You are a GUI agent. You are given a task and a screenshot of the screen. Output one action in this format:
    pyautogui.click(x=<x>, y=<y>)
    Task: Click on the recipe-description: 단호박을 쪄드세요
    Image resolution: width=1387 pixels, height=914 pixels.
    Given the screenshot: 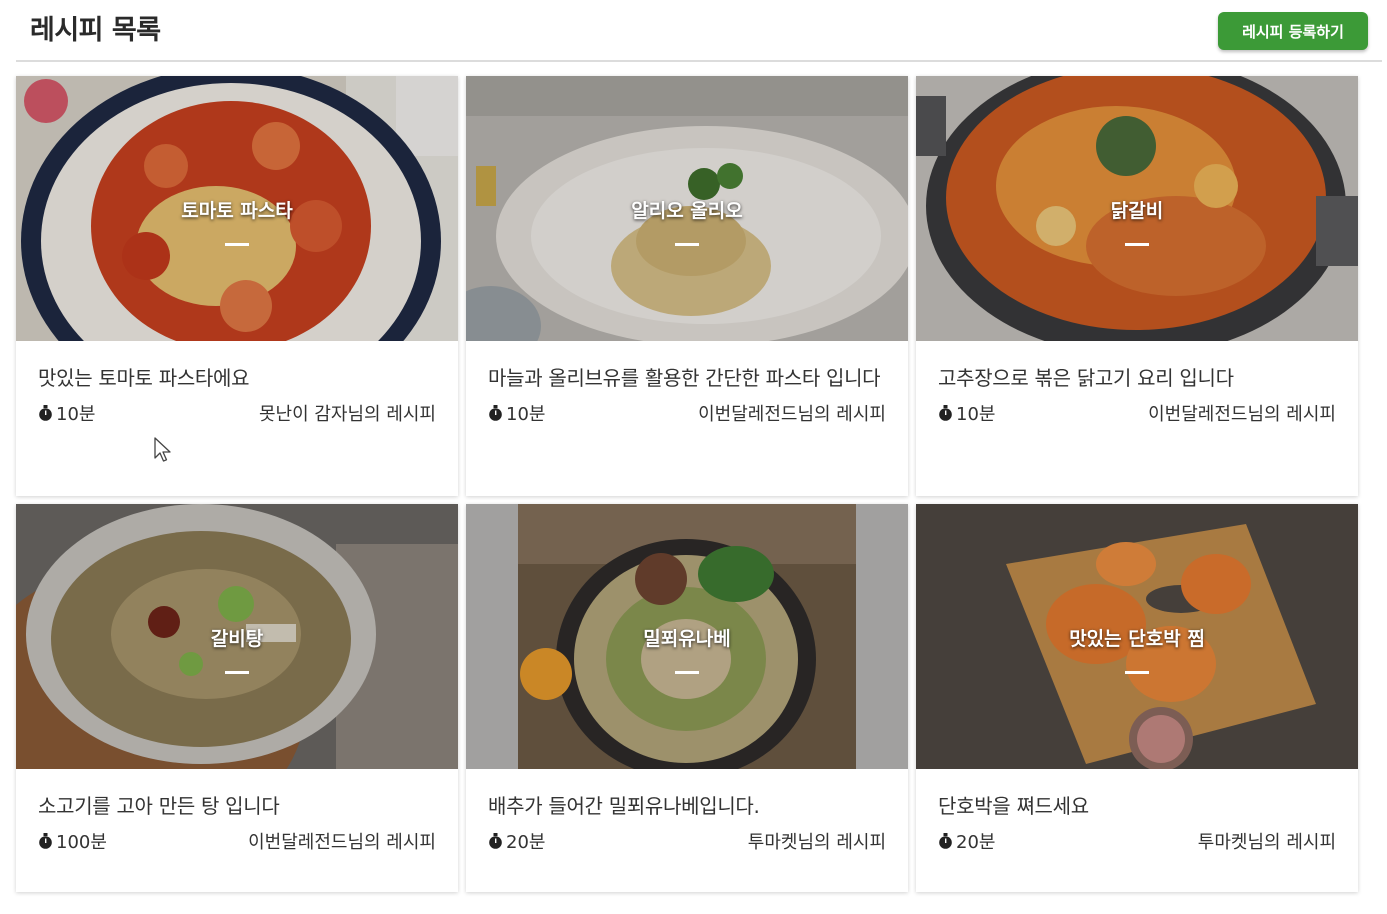 What is the action you would take?
    pyautogui.click(x=1013, y=806)
    